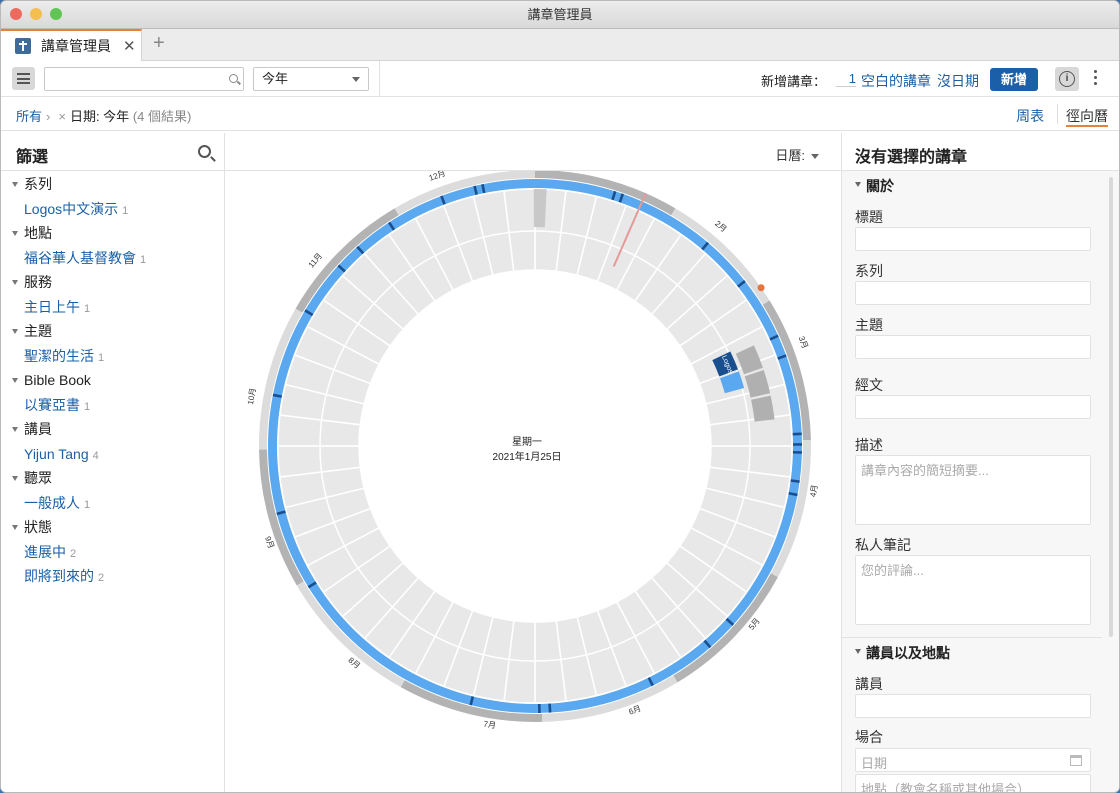  I want to click on month-label: 12月, so click(437, 177).